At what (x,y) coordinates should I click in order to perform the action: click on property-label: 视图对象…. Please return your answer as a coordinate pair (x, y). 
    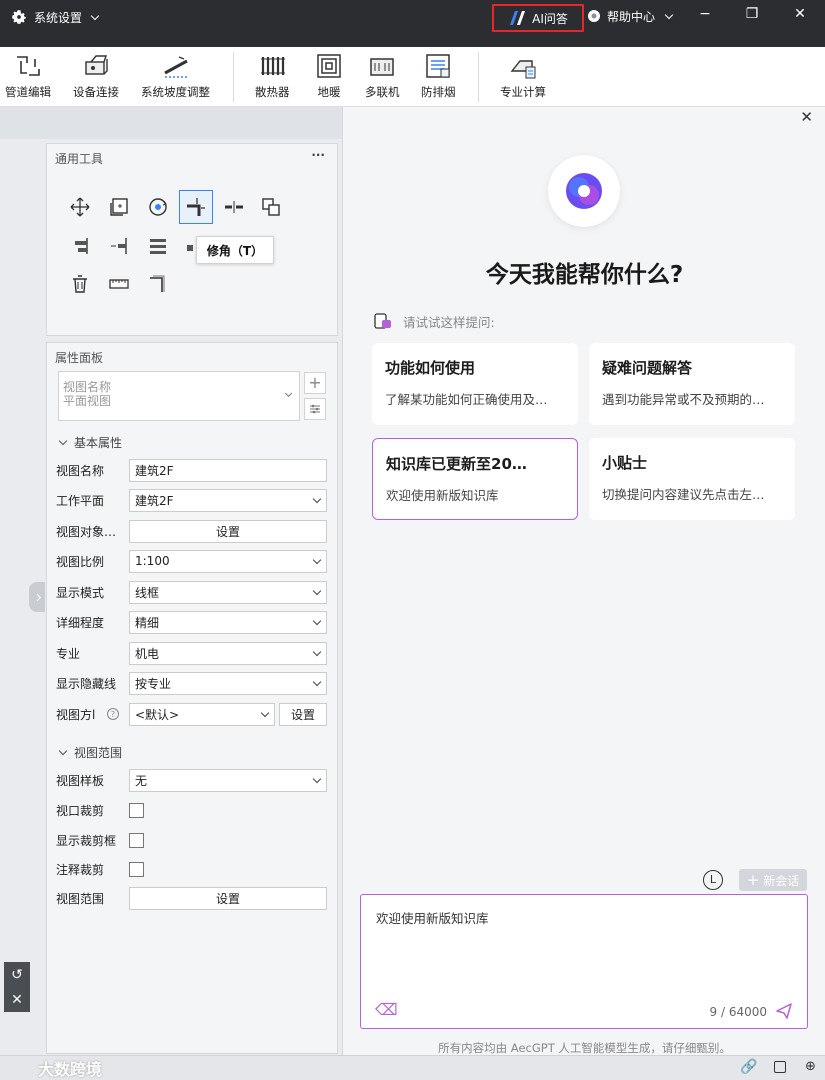
    Looking at the image, I should click on (86, 531).